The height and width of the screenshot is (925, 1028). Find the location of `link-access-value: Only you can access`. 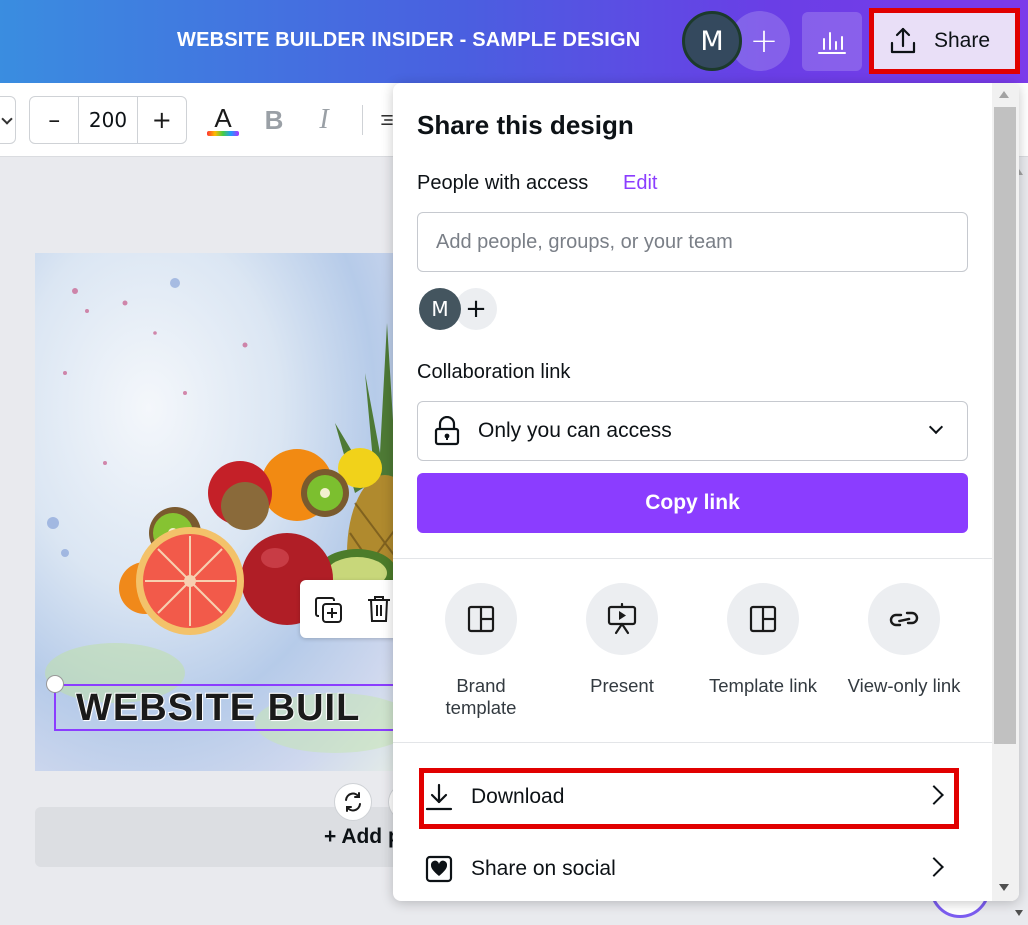

link-access-value: Only you can access is located at coordinates (575, 430).